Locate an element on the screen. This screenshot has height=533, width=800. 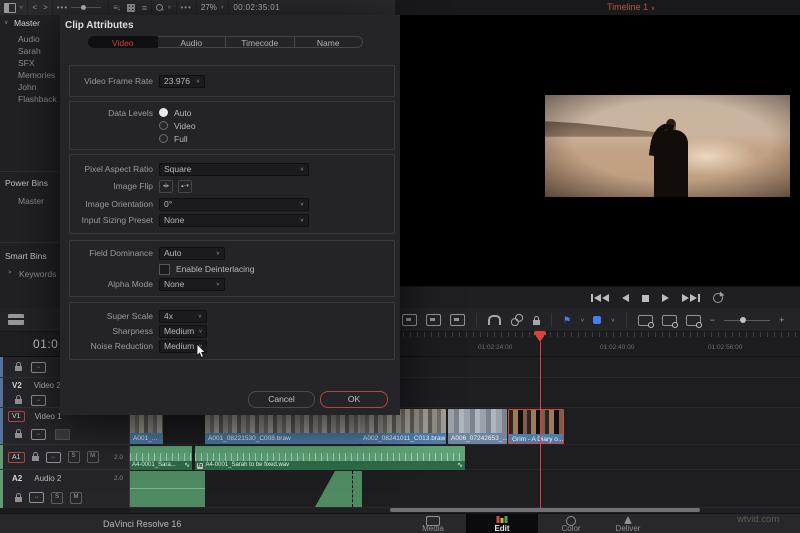
custom-zoom-icon is located at coordinates (693, 321).